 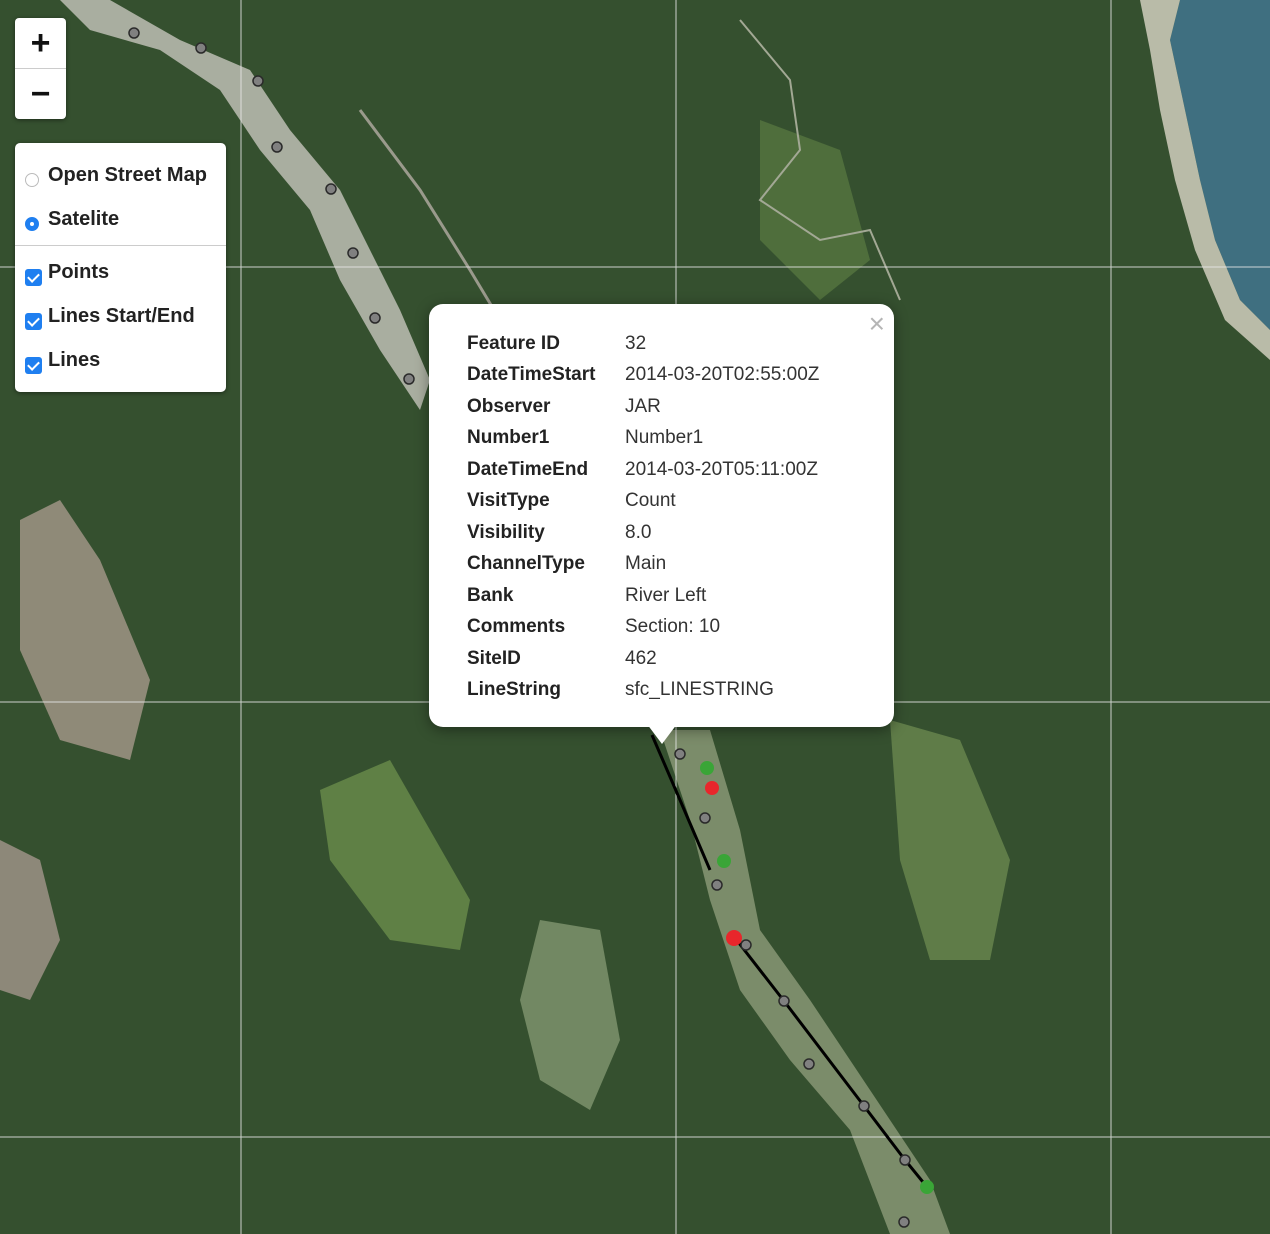 I want to click on attribute-value: Section: 10, so click(x=673, y=627).